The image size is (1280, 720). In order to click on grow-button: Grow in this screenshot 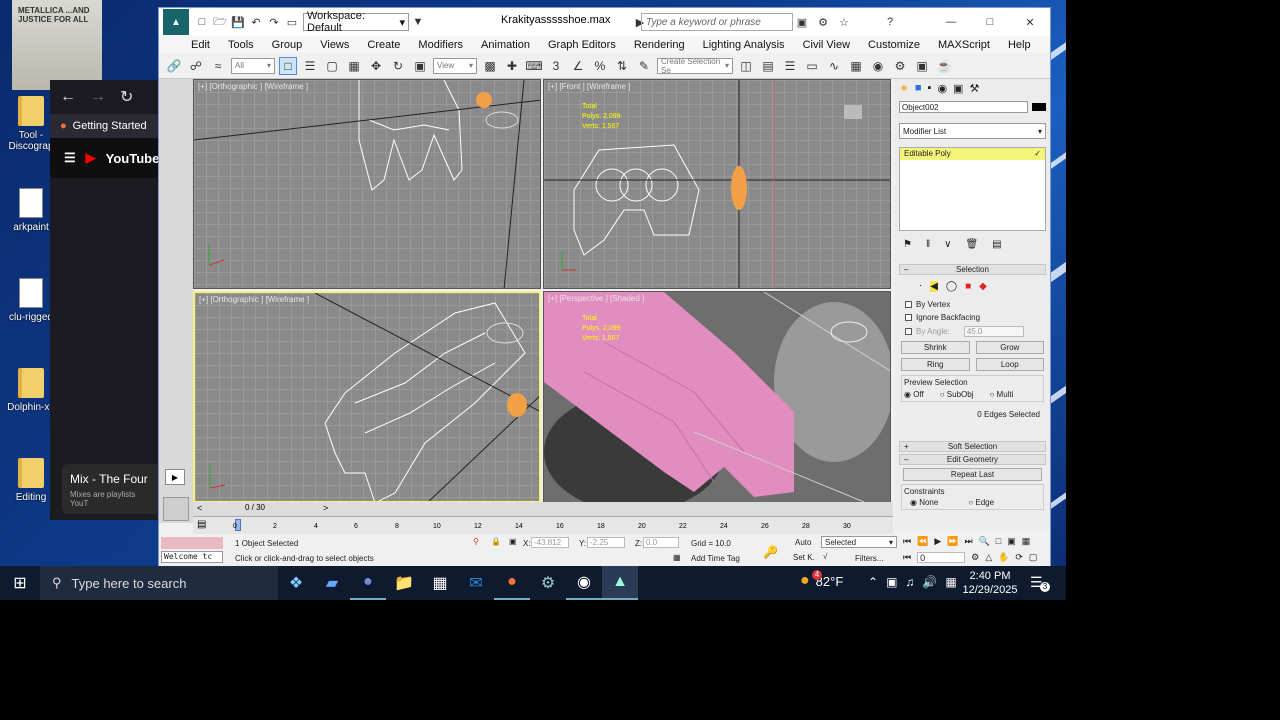, I will do `click(1009, 347)`.